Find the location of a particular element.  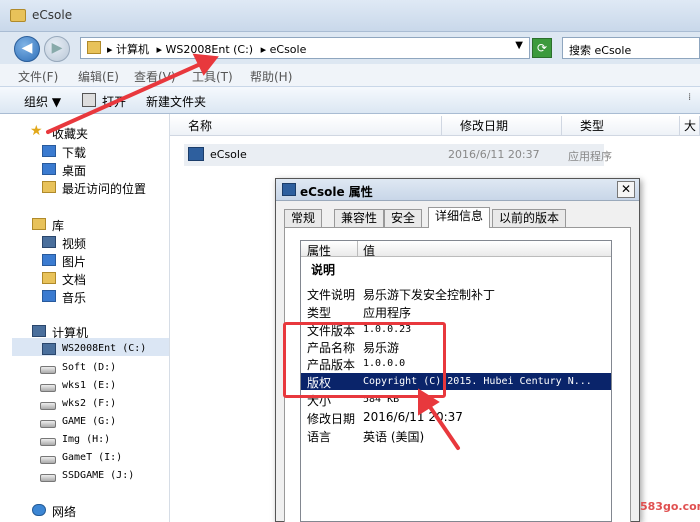

chevron-down-icon: ▼ is located at coordinates (519, 45).